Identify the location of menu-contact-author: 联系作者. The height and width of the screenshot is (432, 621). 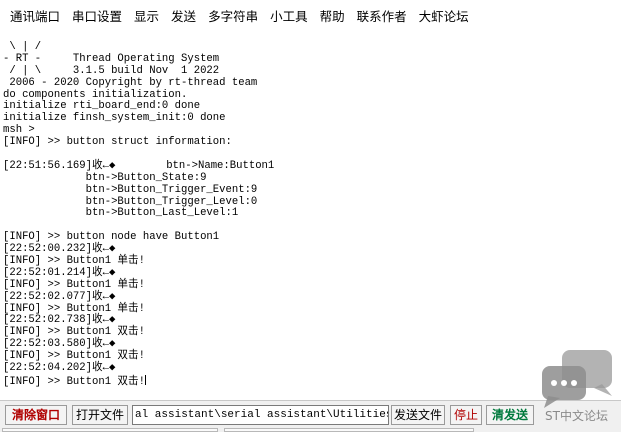
(382, 17).